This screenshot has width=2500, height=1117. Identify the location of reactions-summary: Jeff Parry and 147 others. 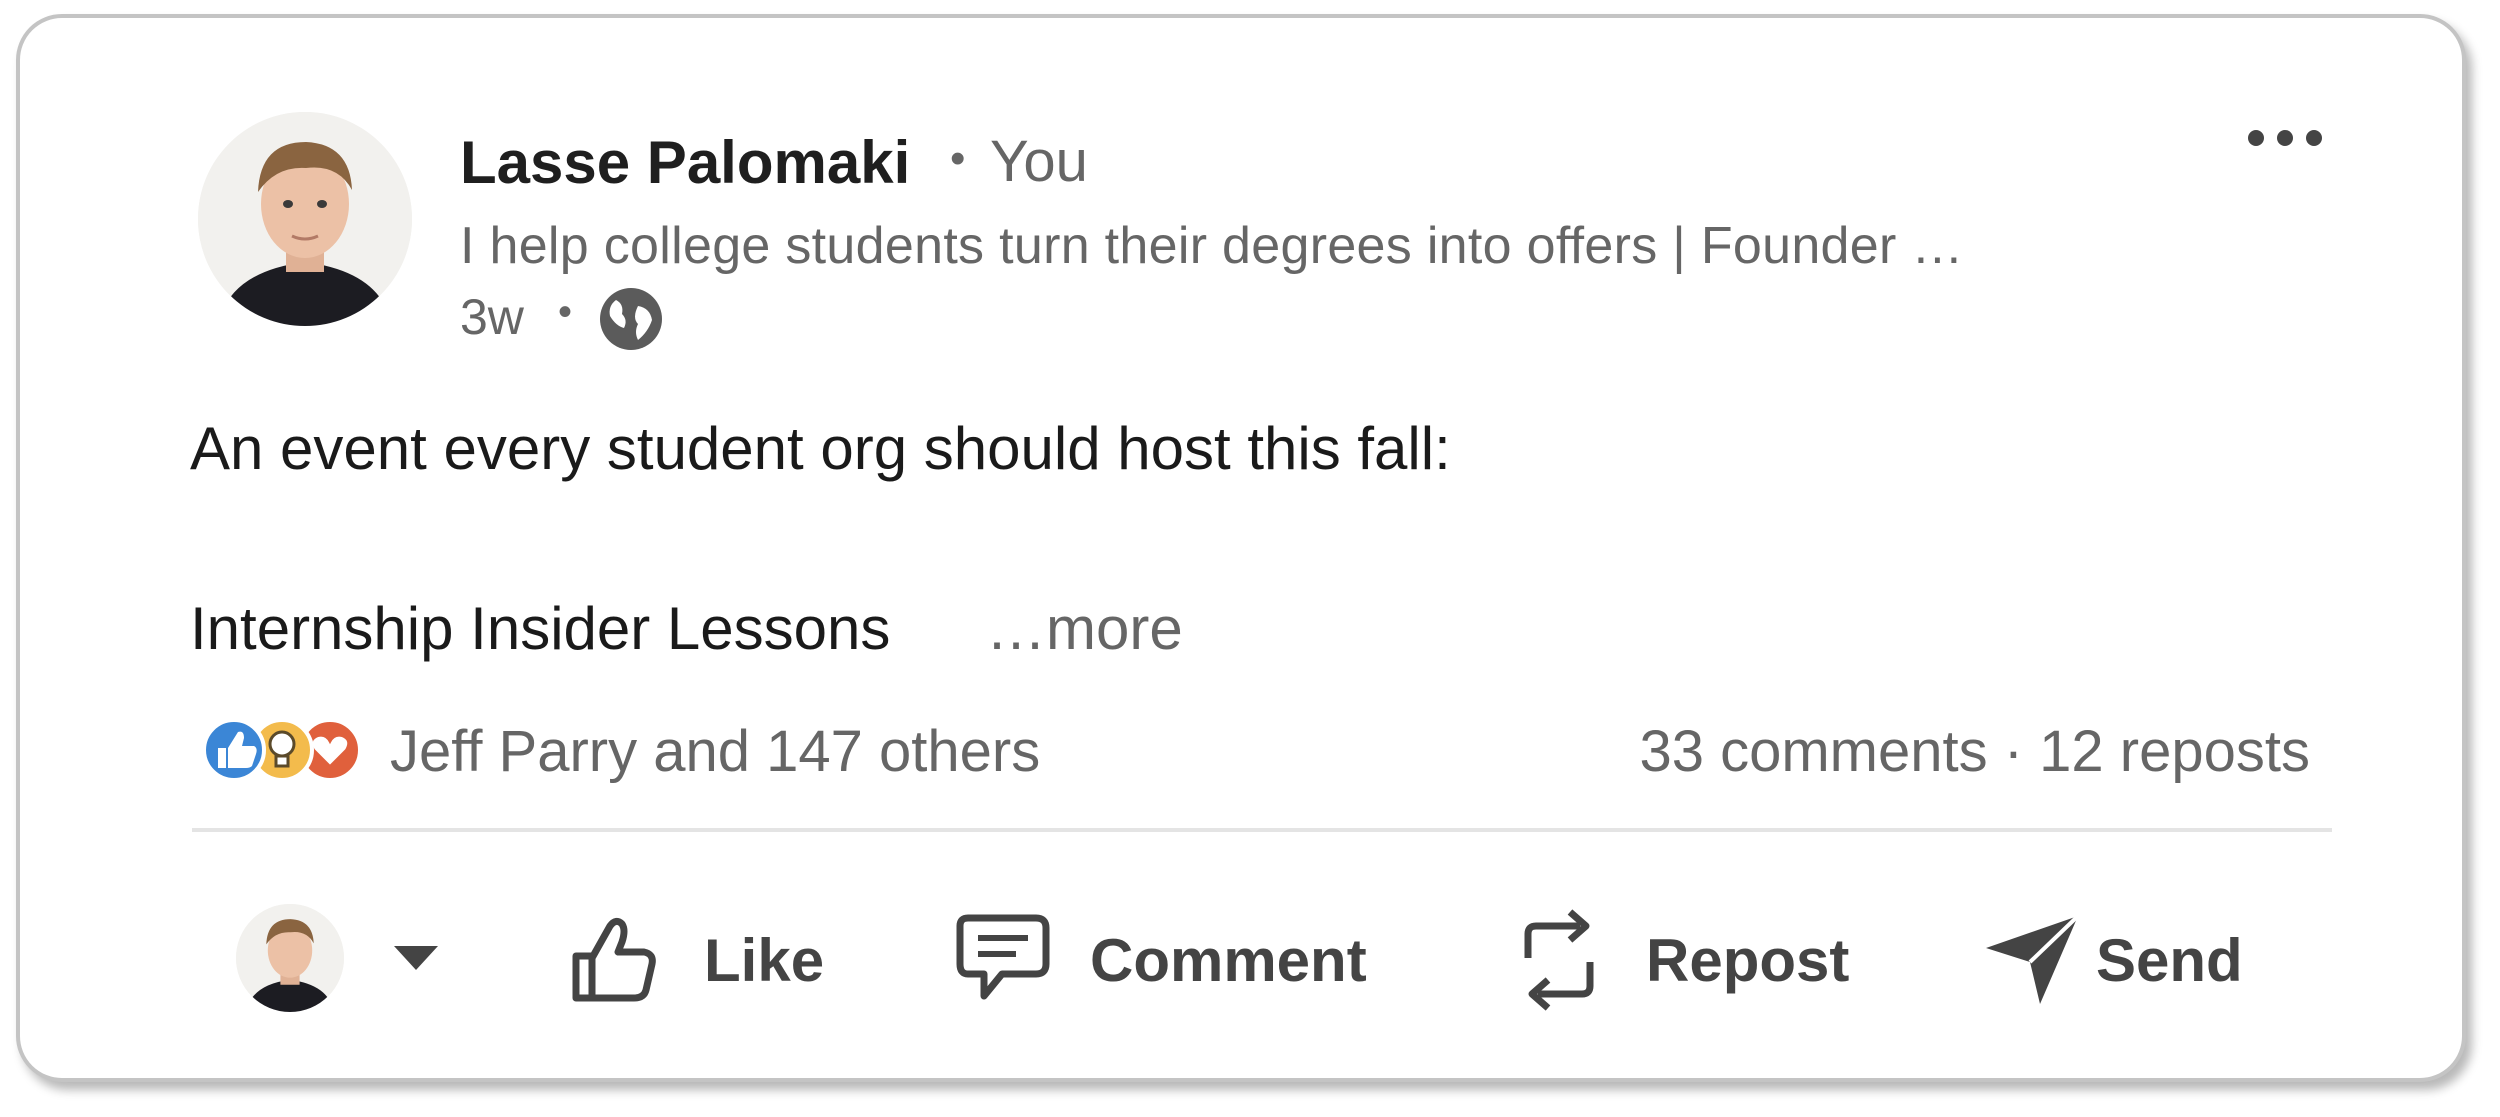
(715, 751).